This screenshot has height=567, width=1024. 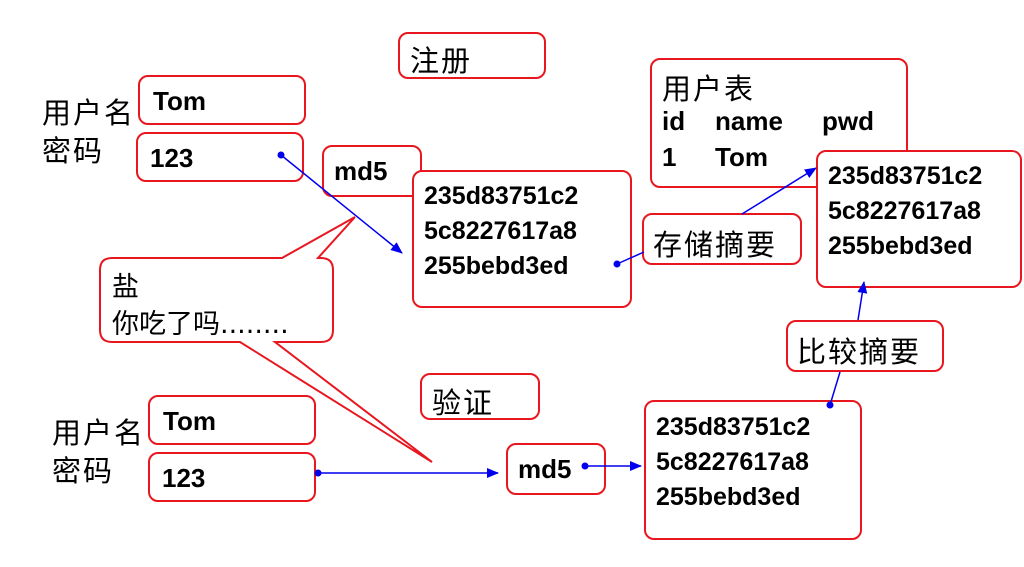 I want to click on arrow-store-to-table, so click(x=779, y=191).